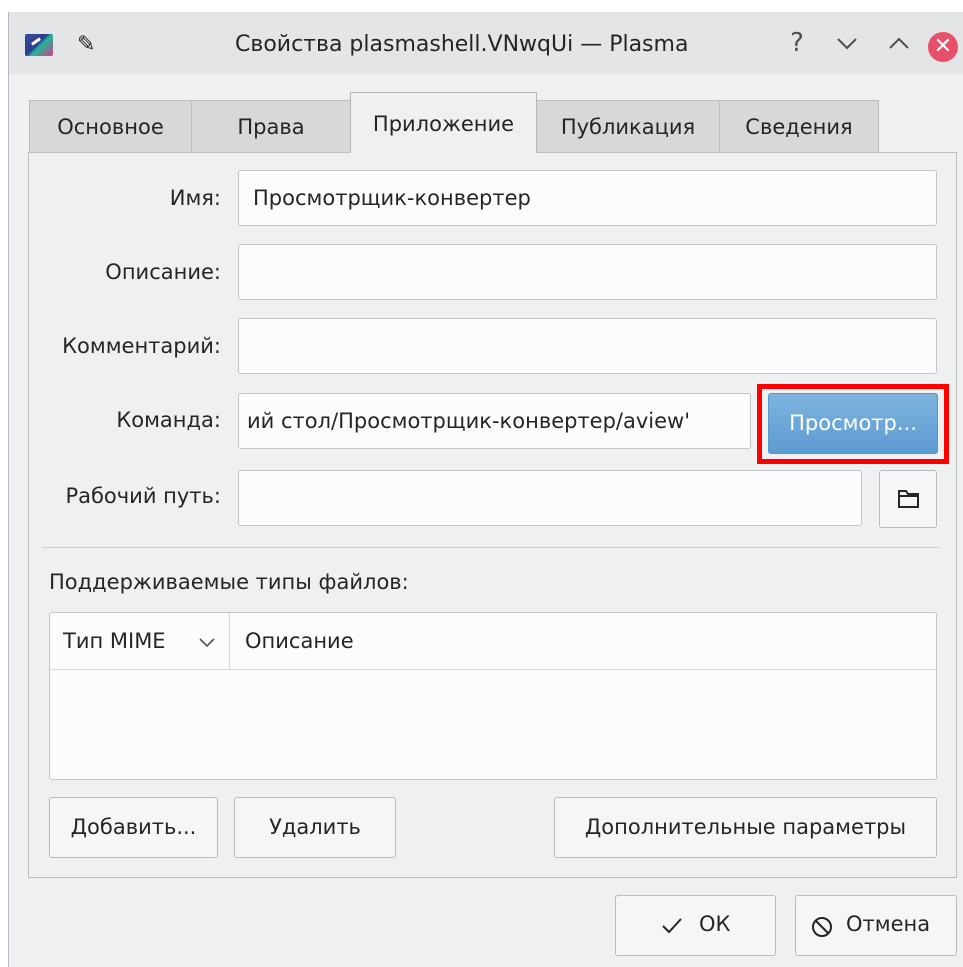  What do you see at coordinates (229, 582) in the screenshot?
I see `filetypes-label: Поддерживаемые типы файлов:` at bounding box center [229, 582].